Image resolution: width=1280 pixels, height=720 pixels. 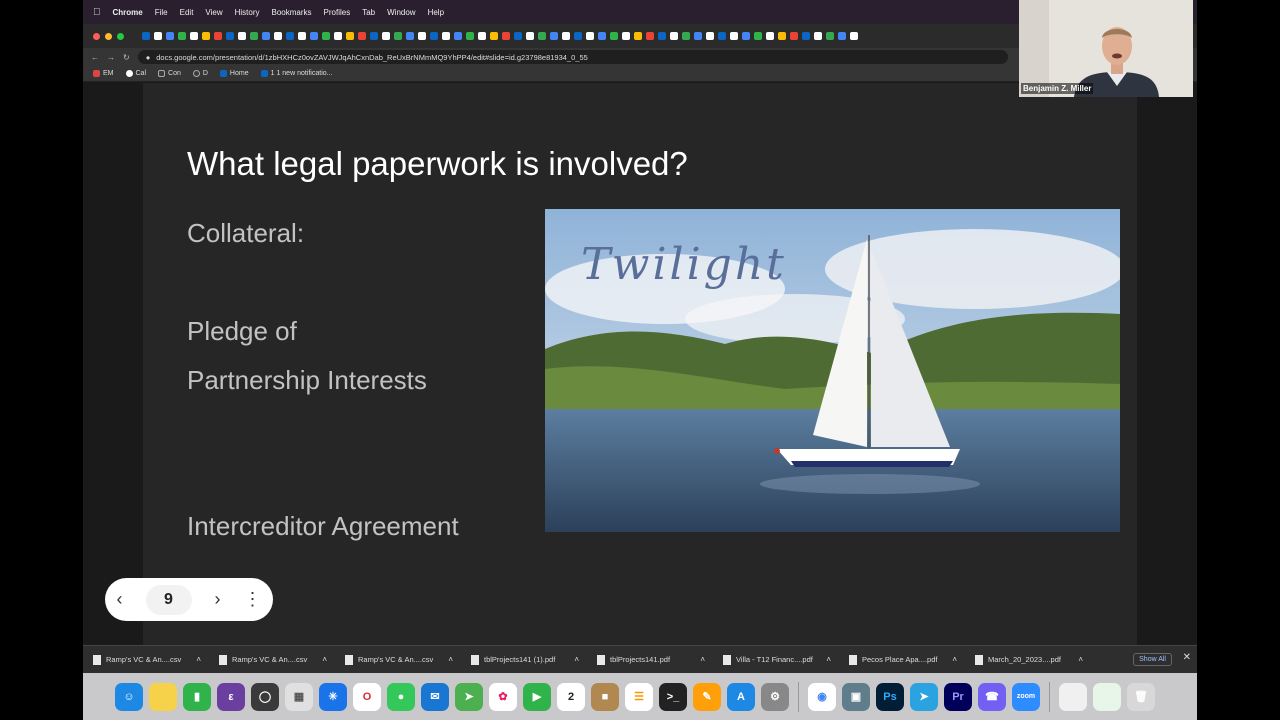 What do you see at coordinates (218, 599) in the screenshot?
I see `next-slide-button: ›` at bounding box center [218, 599].